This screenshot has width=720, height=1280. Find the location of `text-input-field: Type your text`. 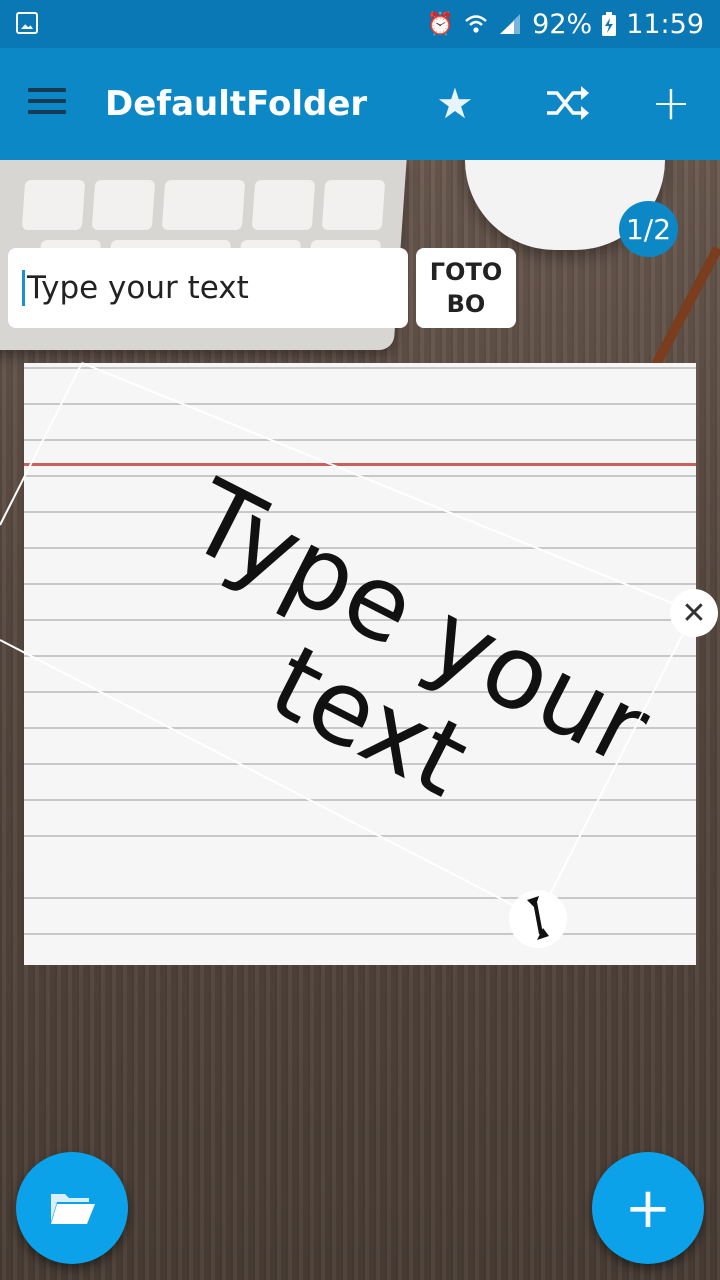

text-input-field: Type your text is located at coordinates (208, 288).